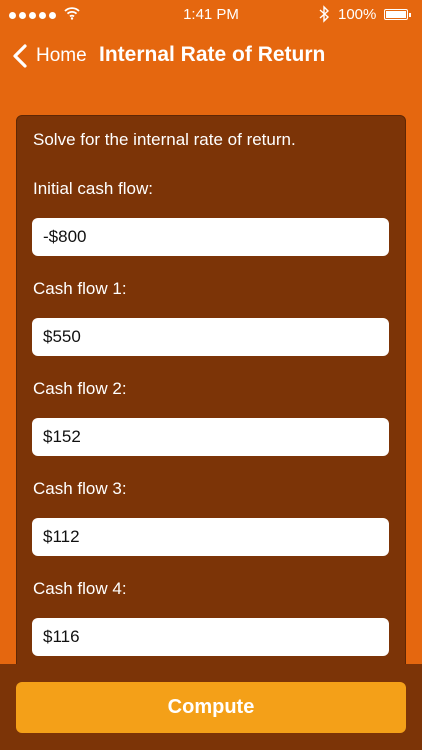 The width and height of the screenshot is (422, 750). Describe the element at coordinates (80, 288) in the screenshot. I see `cash-flow-1-label: Cash flow 1:` at that location.